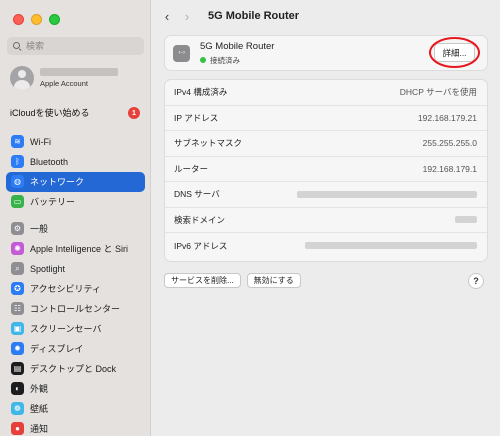  I want to click on info-row: DNS サーバ, so click(326, 195).